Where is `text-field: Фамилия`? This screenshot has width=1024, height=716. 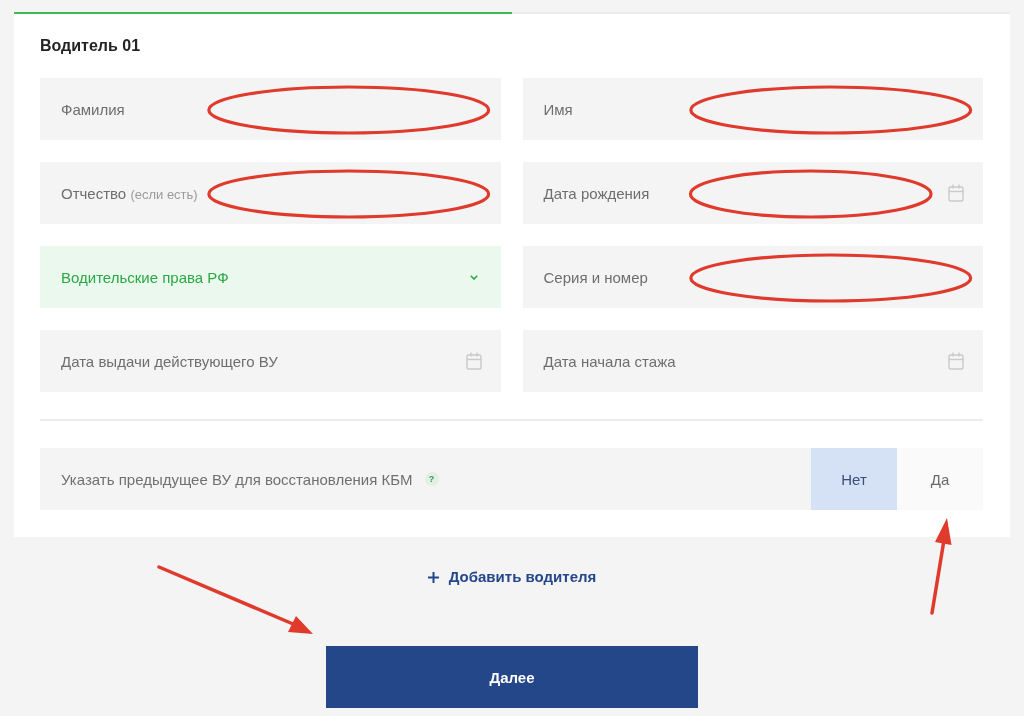 text-field: Фамилия is located at coordinates (270, 109).